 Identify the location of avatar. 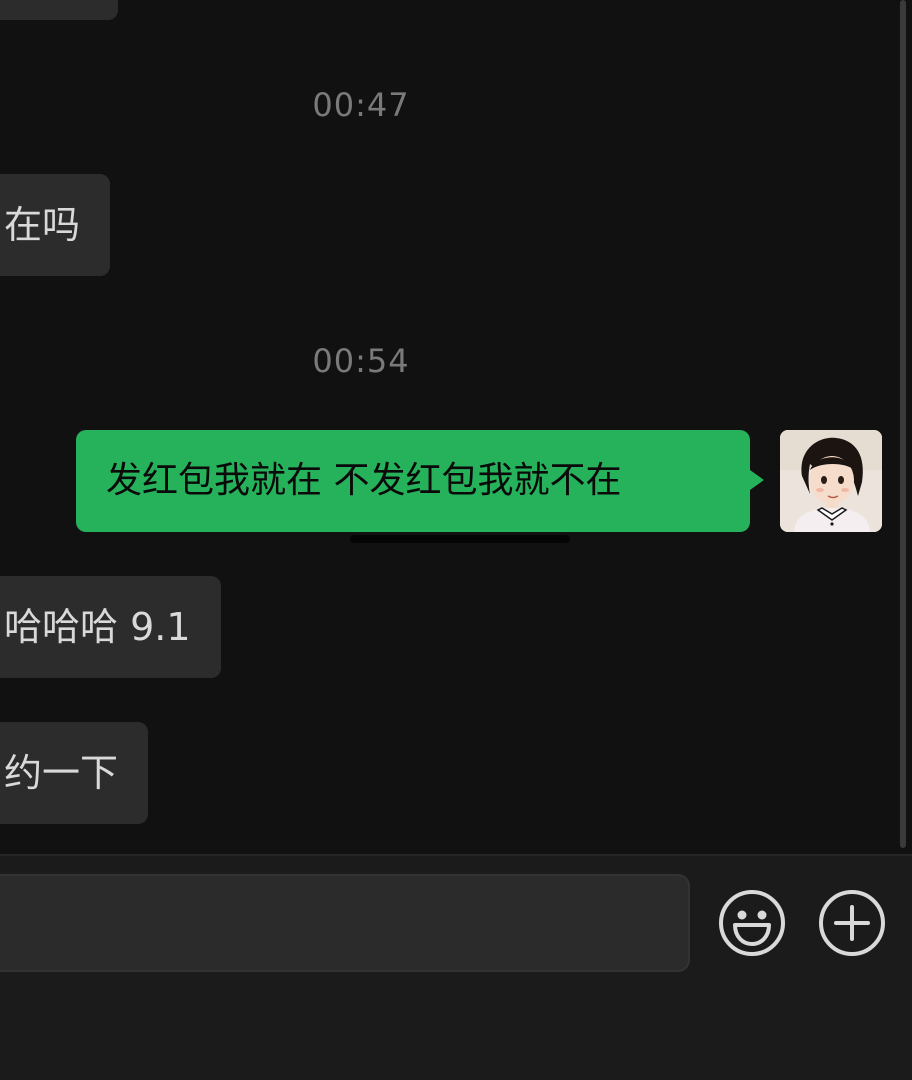
(831, 481).